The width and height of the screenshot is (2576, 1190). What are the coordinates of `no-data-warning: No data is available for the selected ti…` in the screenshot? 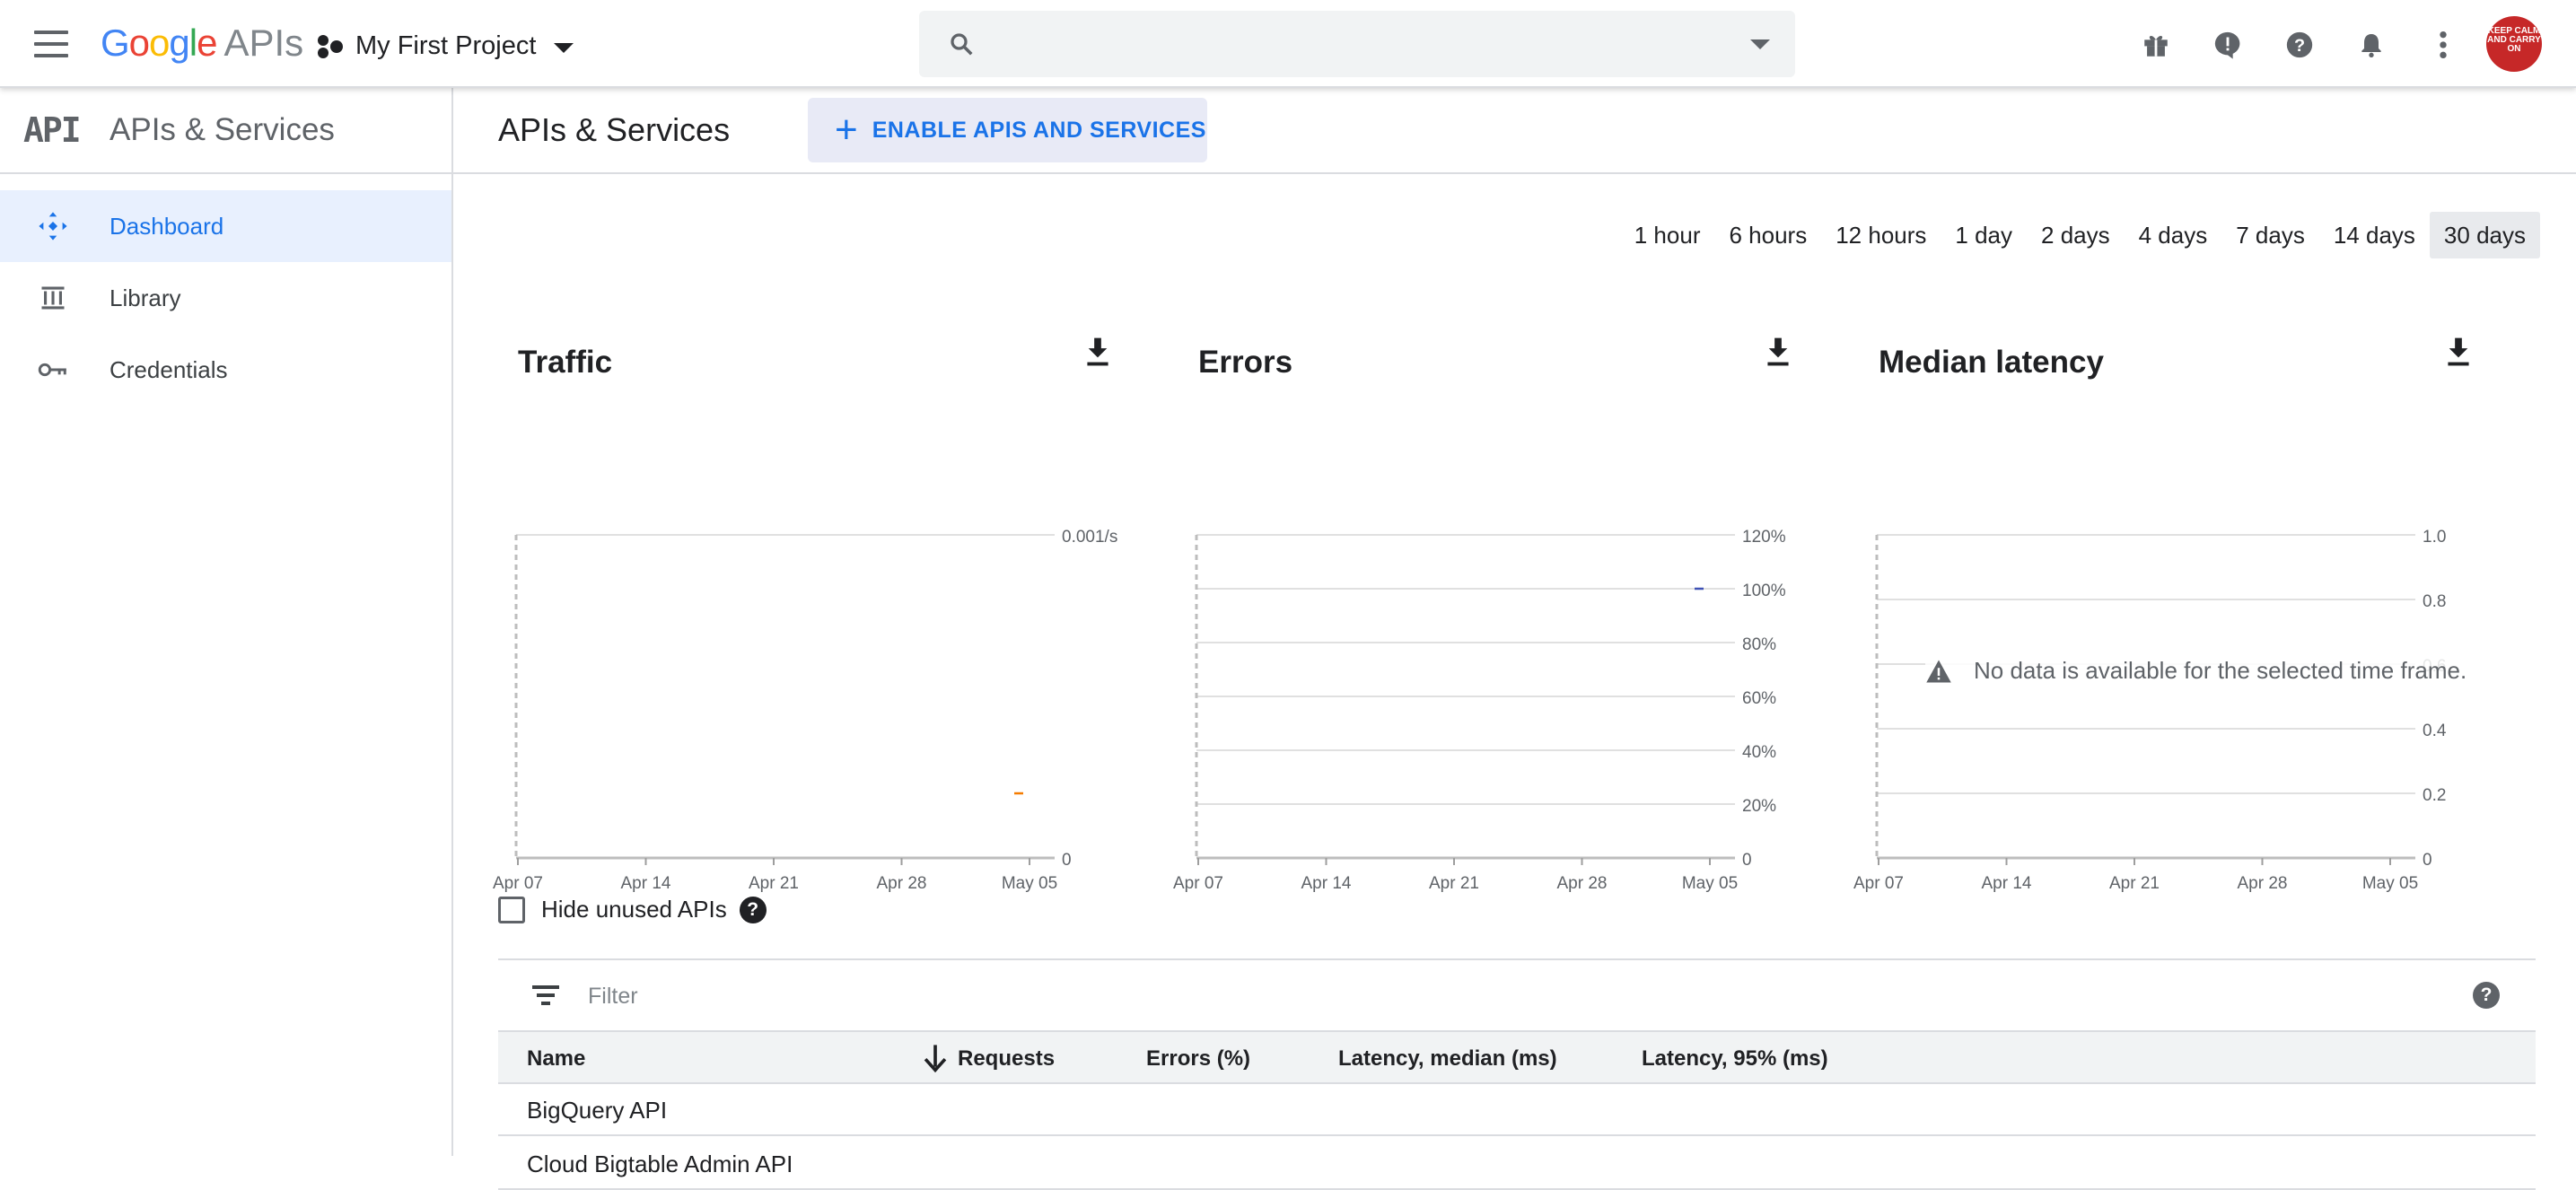 It's located at (2196, 671).